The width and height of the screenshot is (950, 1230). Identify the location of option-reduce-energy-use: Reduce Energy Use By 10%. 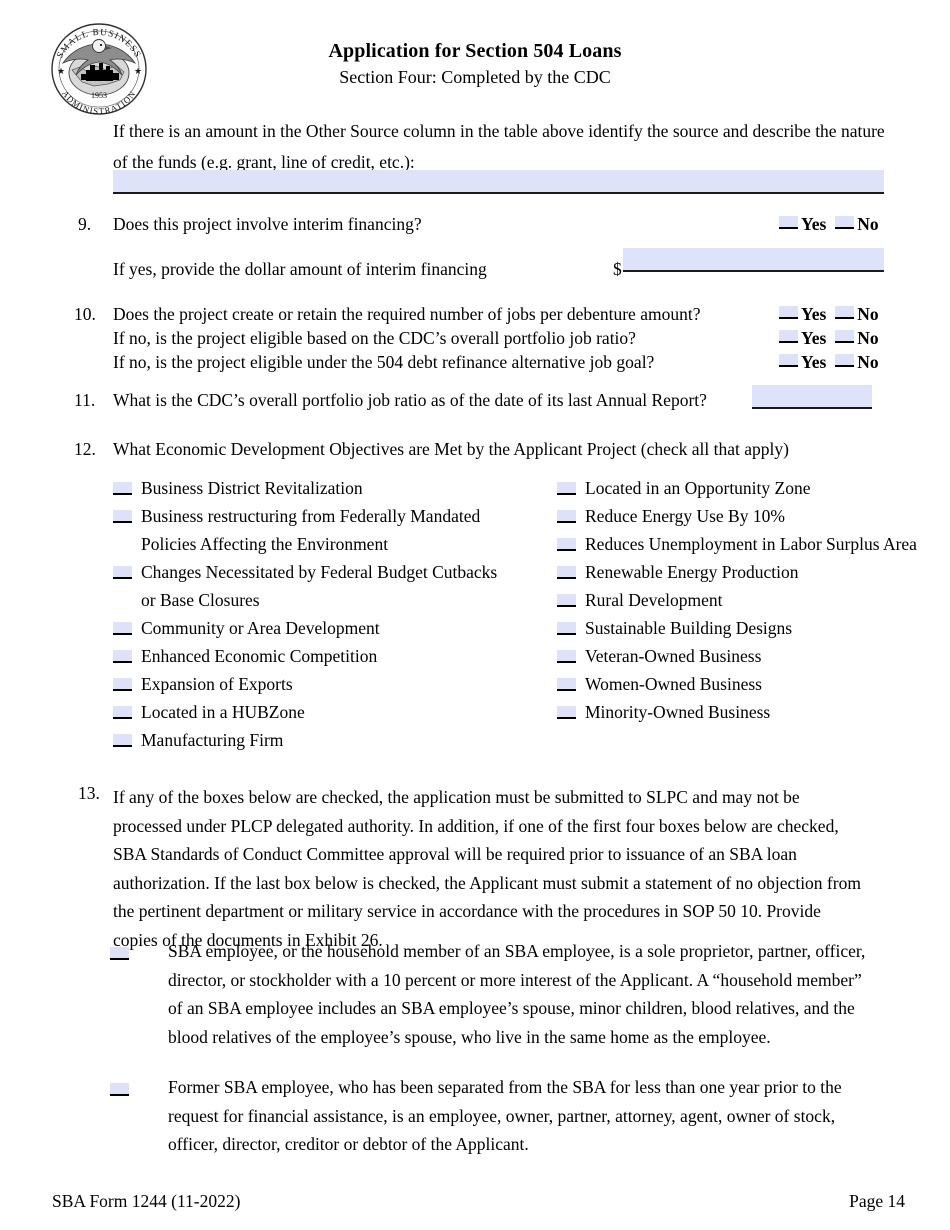
(737, 516).